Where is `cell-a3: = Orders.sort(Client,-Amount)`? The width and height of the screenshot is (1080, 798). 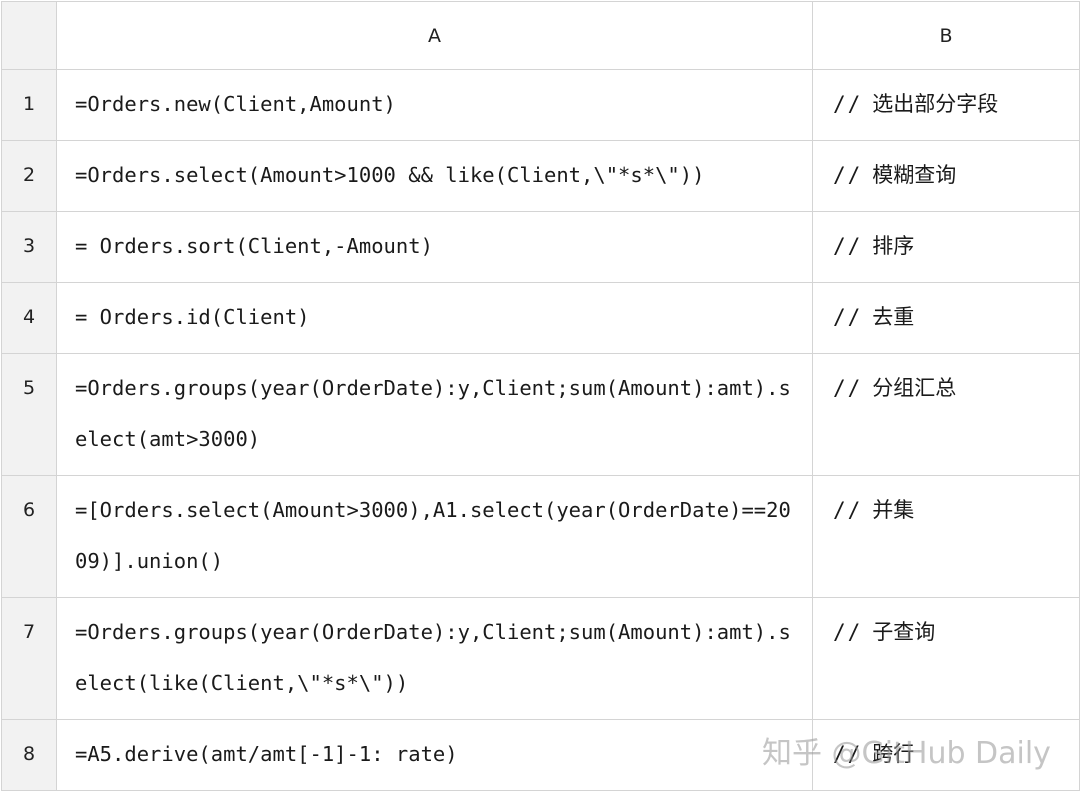
cell-a3: = Orders.sort(Client,-Amount) is located at coordinates (434, 247).